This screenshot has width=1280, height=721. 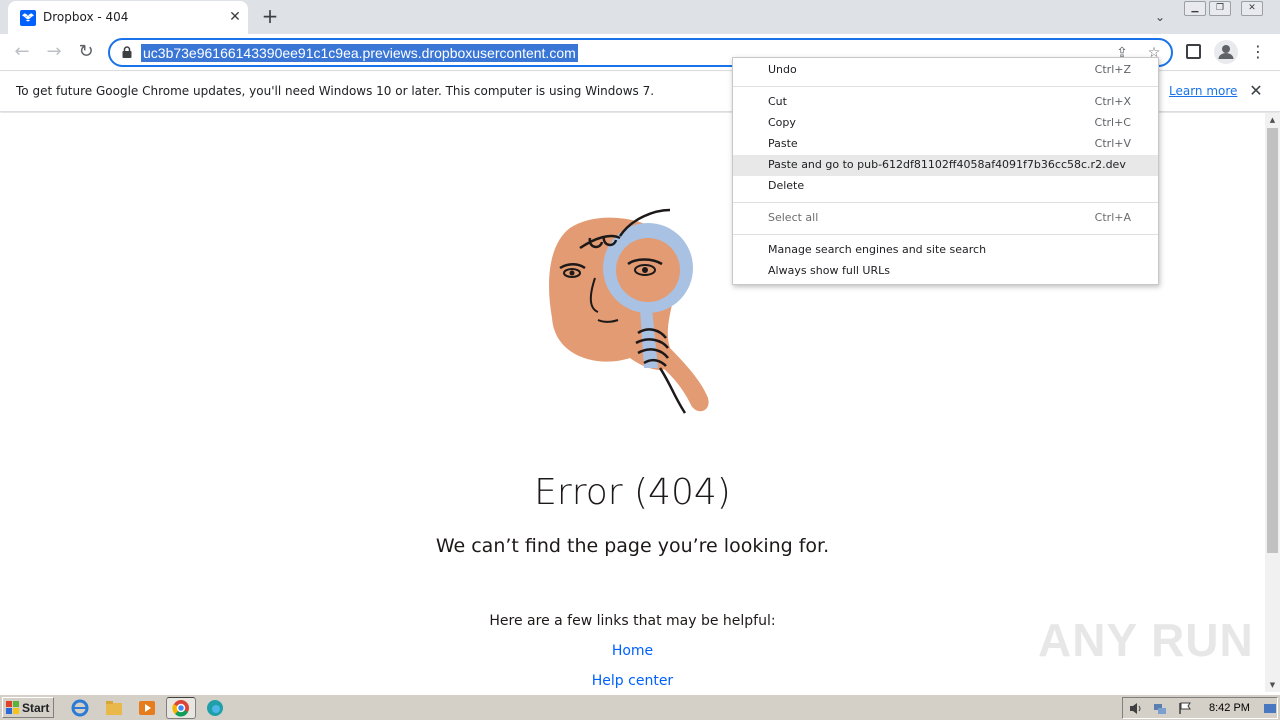 What do you see at coordinates (1226, 52) in the screenshot?
I see `profile-avatar-icon` at bounding box center [1226, 52].